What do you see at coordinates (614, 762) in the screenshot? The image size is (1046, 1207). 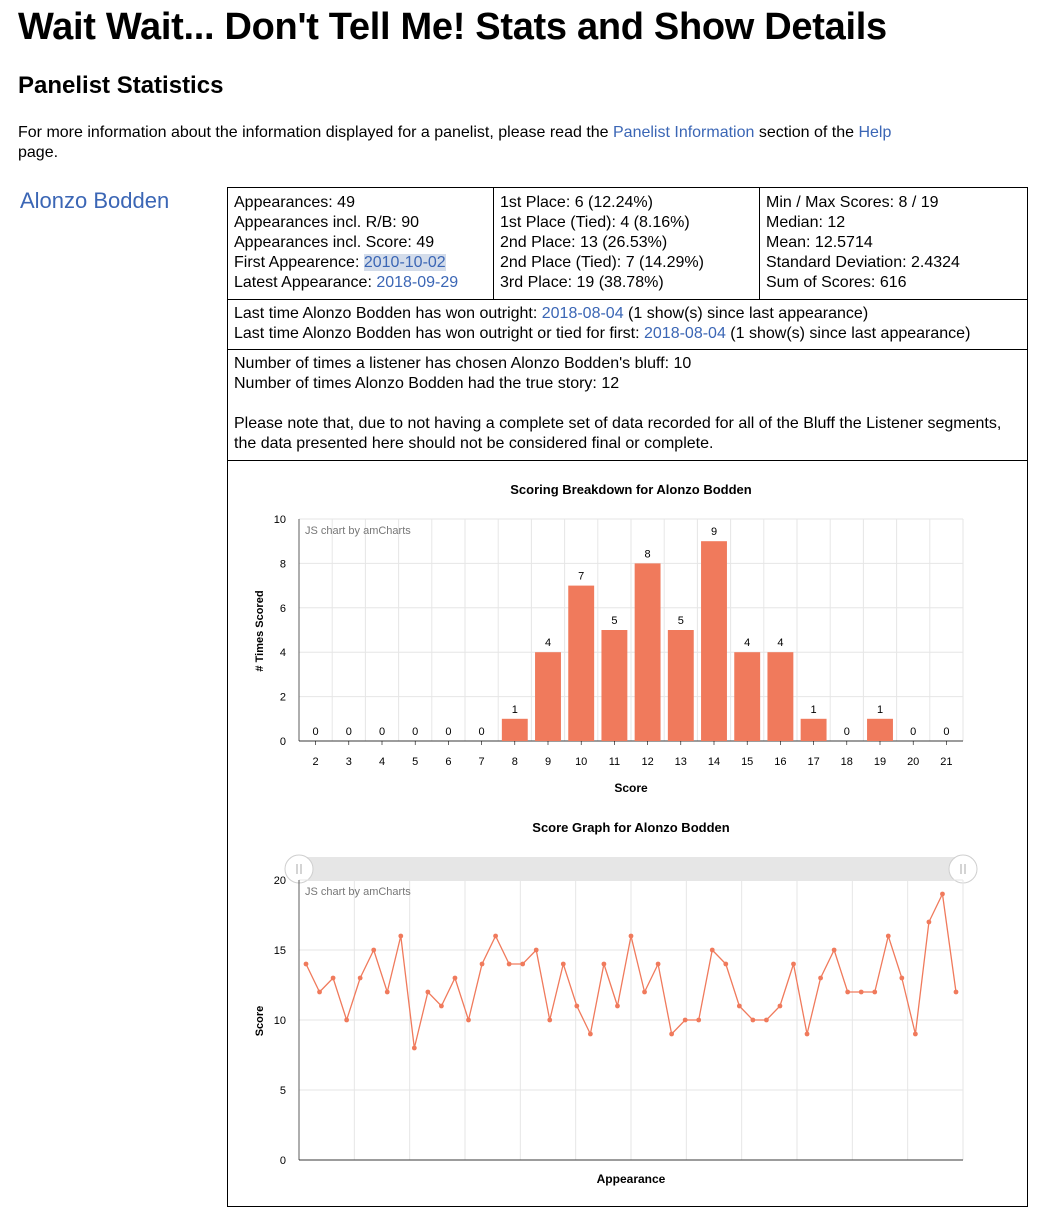 I see `bar-x-tick-label: 11` at bounding box center [614, 762].